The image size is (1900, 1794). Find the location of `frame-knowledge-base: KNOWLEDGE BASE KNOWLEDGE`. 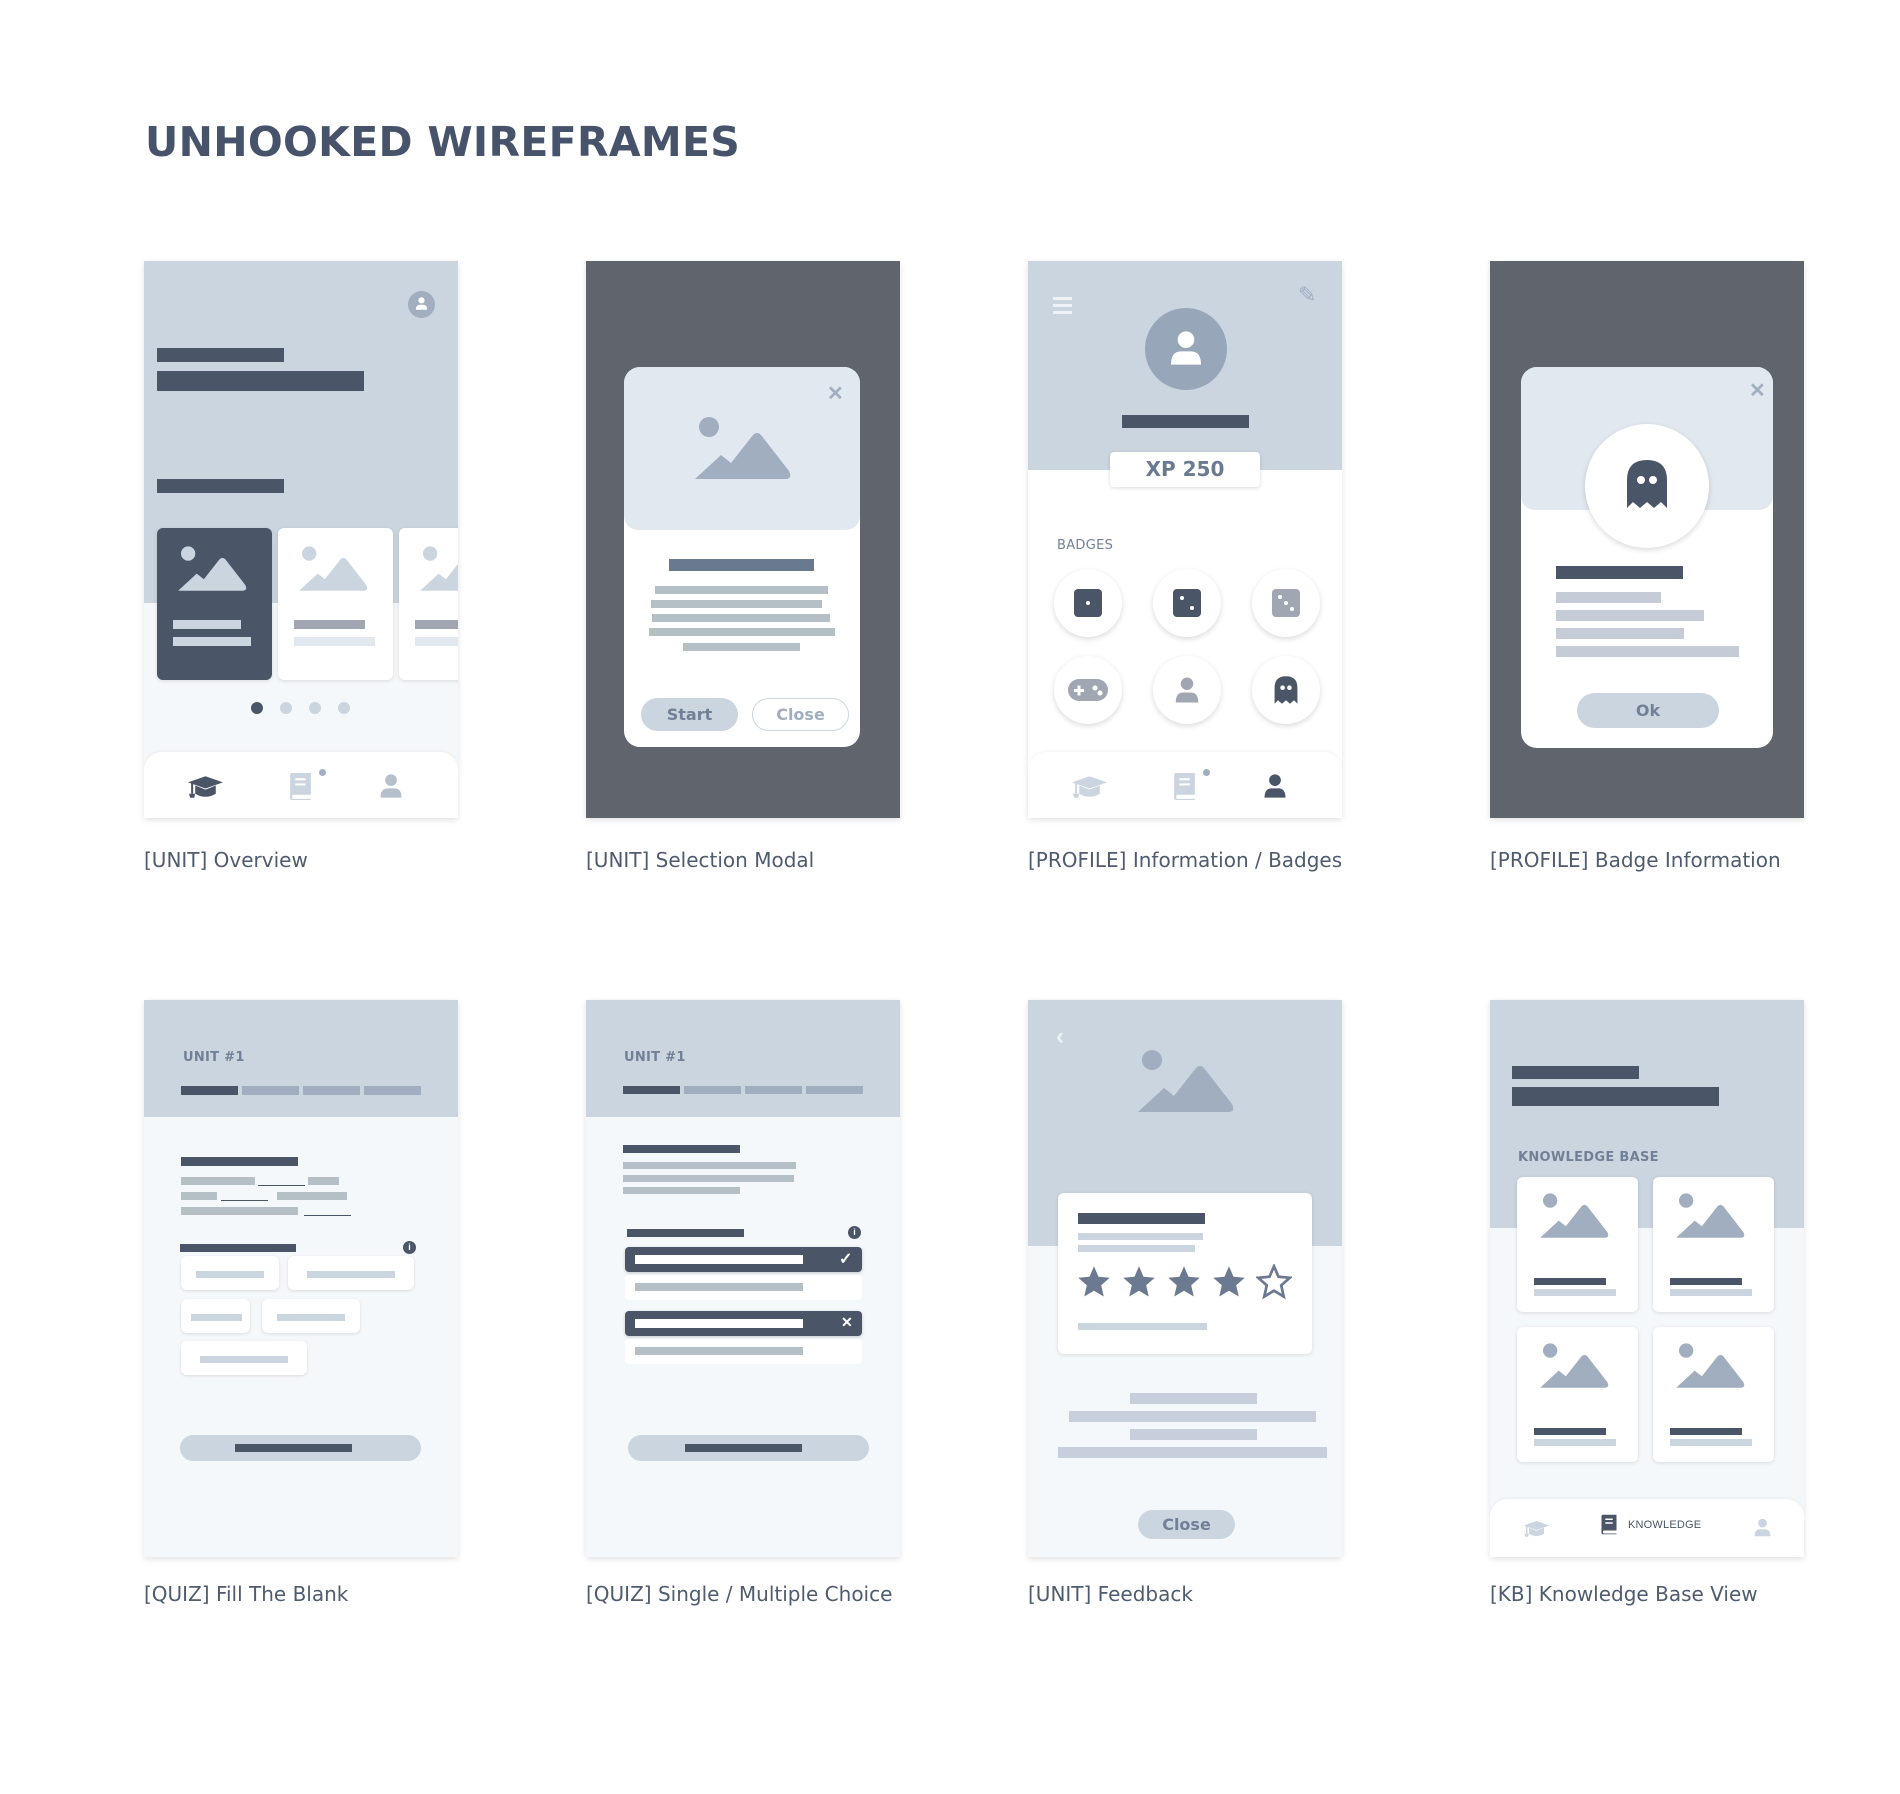

frame-knowledge-base: KNOWLEDGE BASE KNOWLEDGE is located at coordinates (1647, 1278).